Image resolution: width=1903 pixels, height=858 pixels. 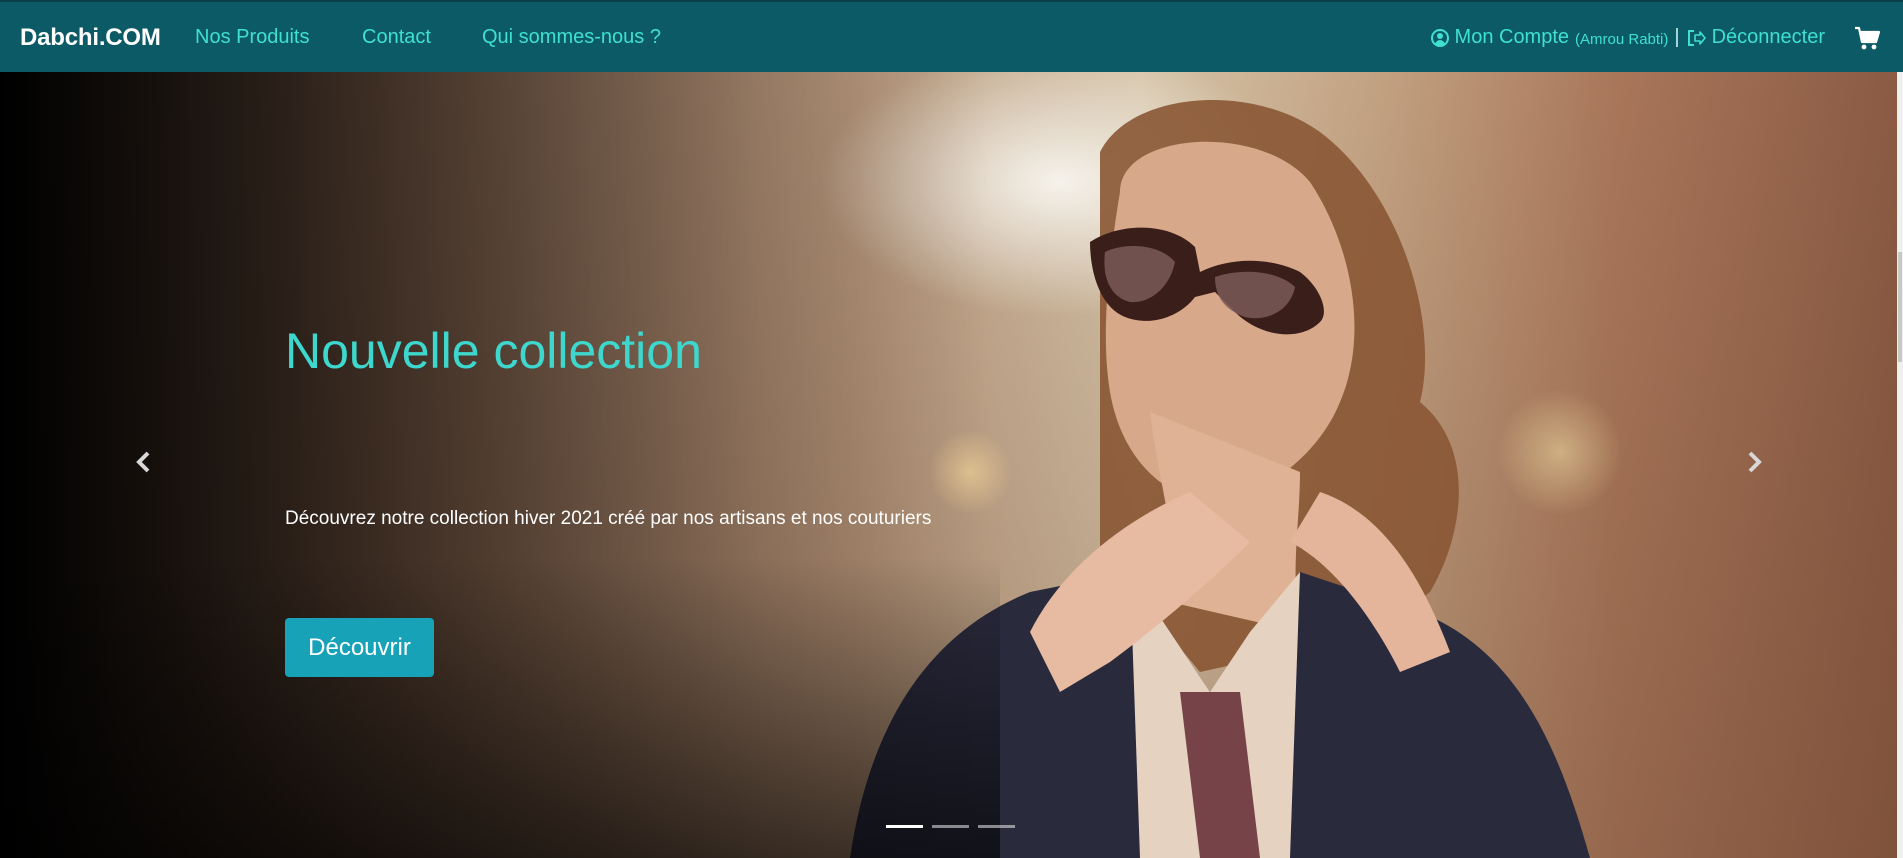 What do you see at coordinates (396, 37) in the screenshot?
I see `nav-link-contact: Contact` at bounding box center [396, 37].